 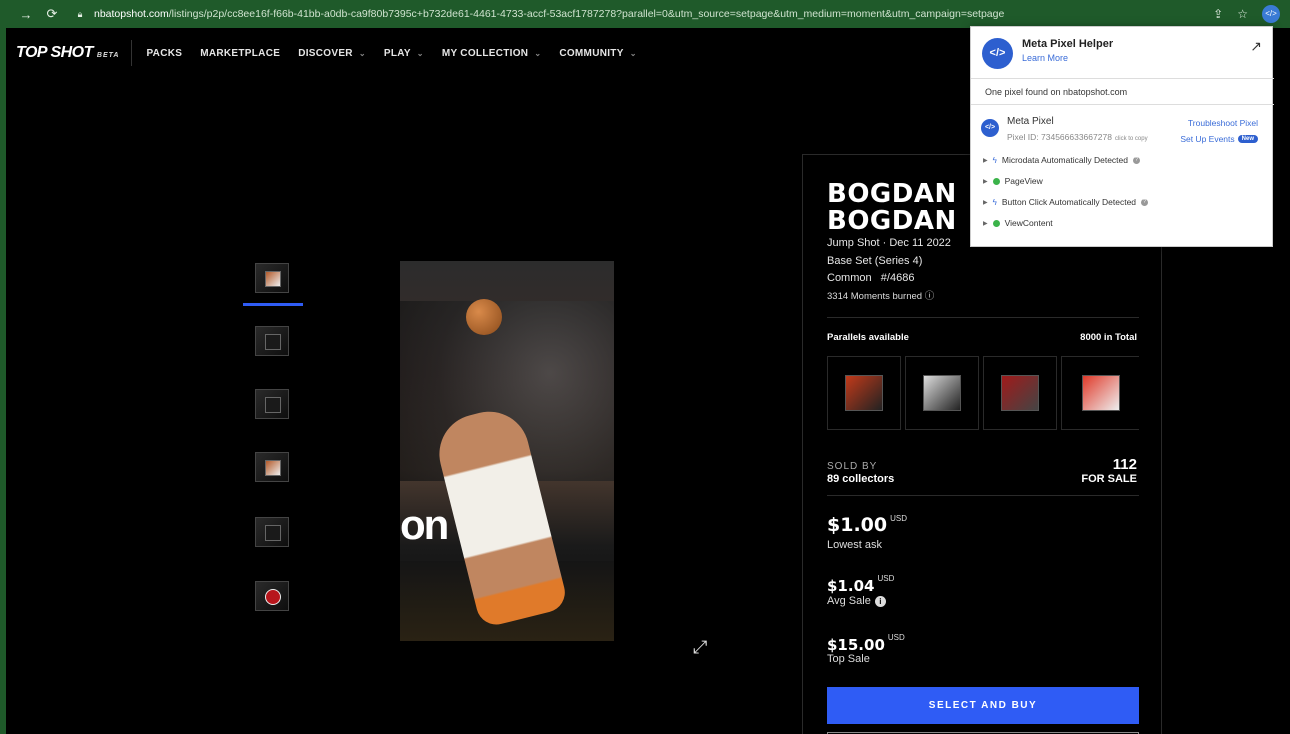 What do you see at coordinates (983, 705) in the screenshot?
I see `select-and-buy-button: SELECT AND BUY` at bounding box center [983, 705].